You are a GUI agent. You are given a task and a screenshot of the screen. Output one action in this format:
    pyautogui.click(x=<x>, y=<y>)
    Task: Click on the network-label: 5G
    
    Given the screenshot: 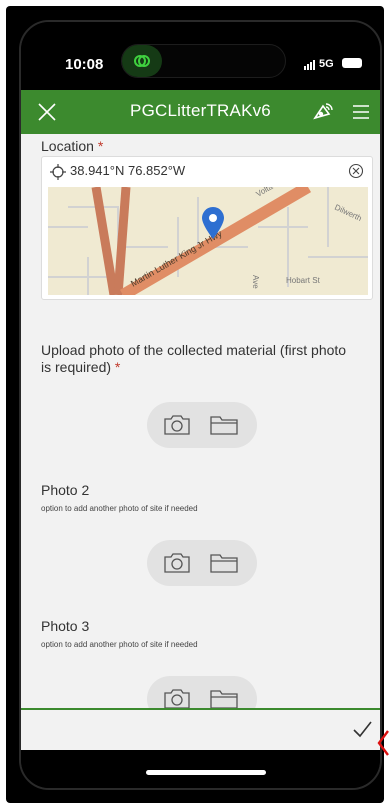 What is the action you would take?
    pyautogui.click(x=326, y=64)
    